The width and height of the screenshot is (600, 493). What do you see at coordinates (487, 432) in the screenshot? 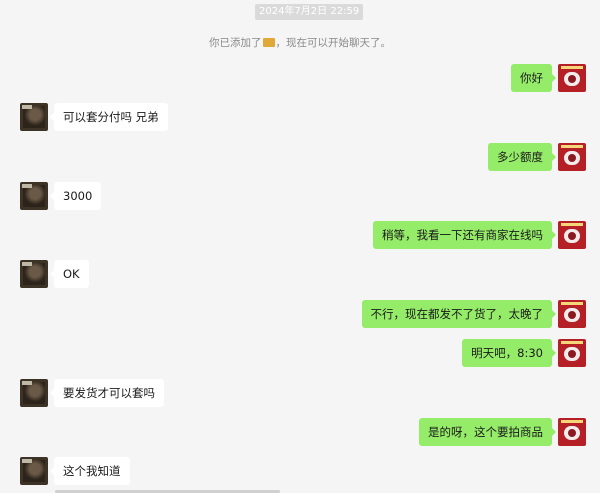
I see `message-bubble-outgoing: 是的呀，这个要拍商品` at bounding box center [487, 432].